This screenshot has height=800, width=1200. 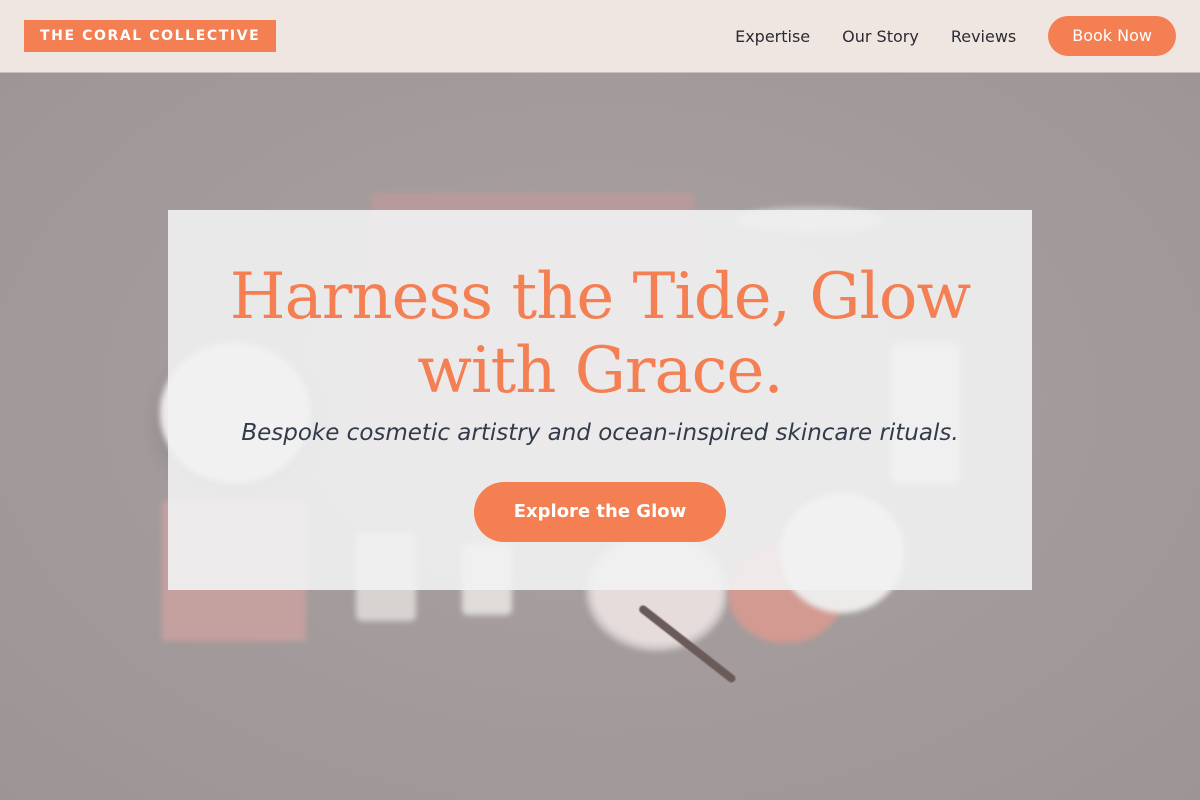 I want to click on main-nav: Expertise Our Story Reviews Book Now, so click(x=955, y=36).